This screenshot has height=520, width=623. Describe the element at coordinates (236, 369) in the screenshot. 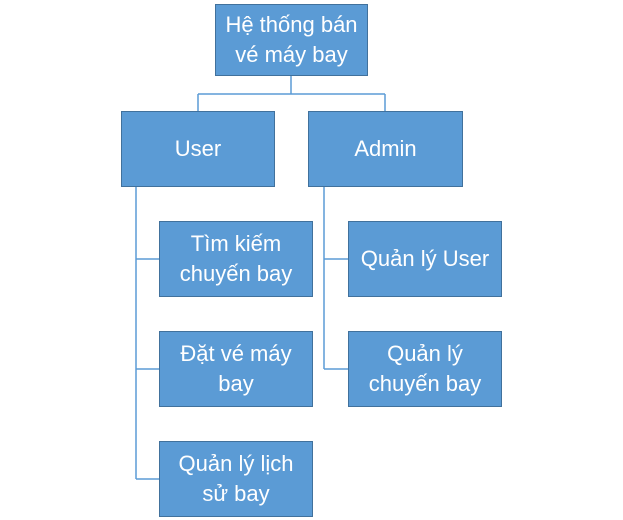

I see `book-ticket-node: Đặt vé máy bay` at that location.